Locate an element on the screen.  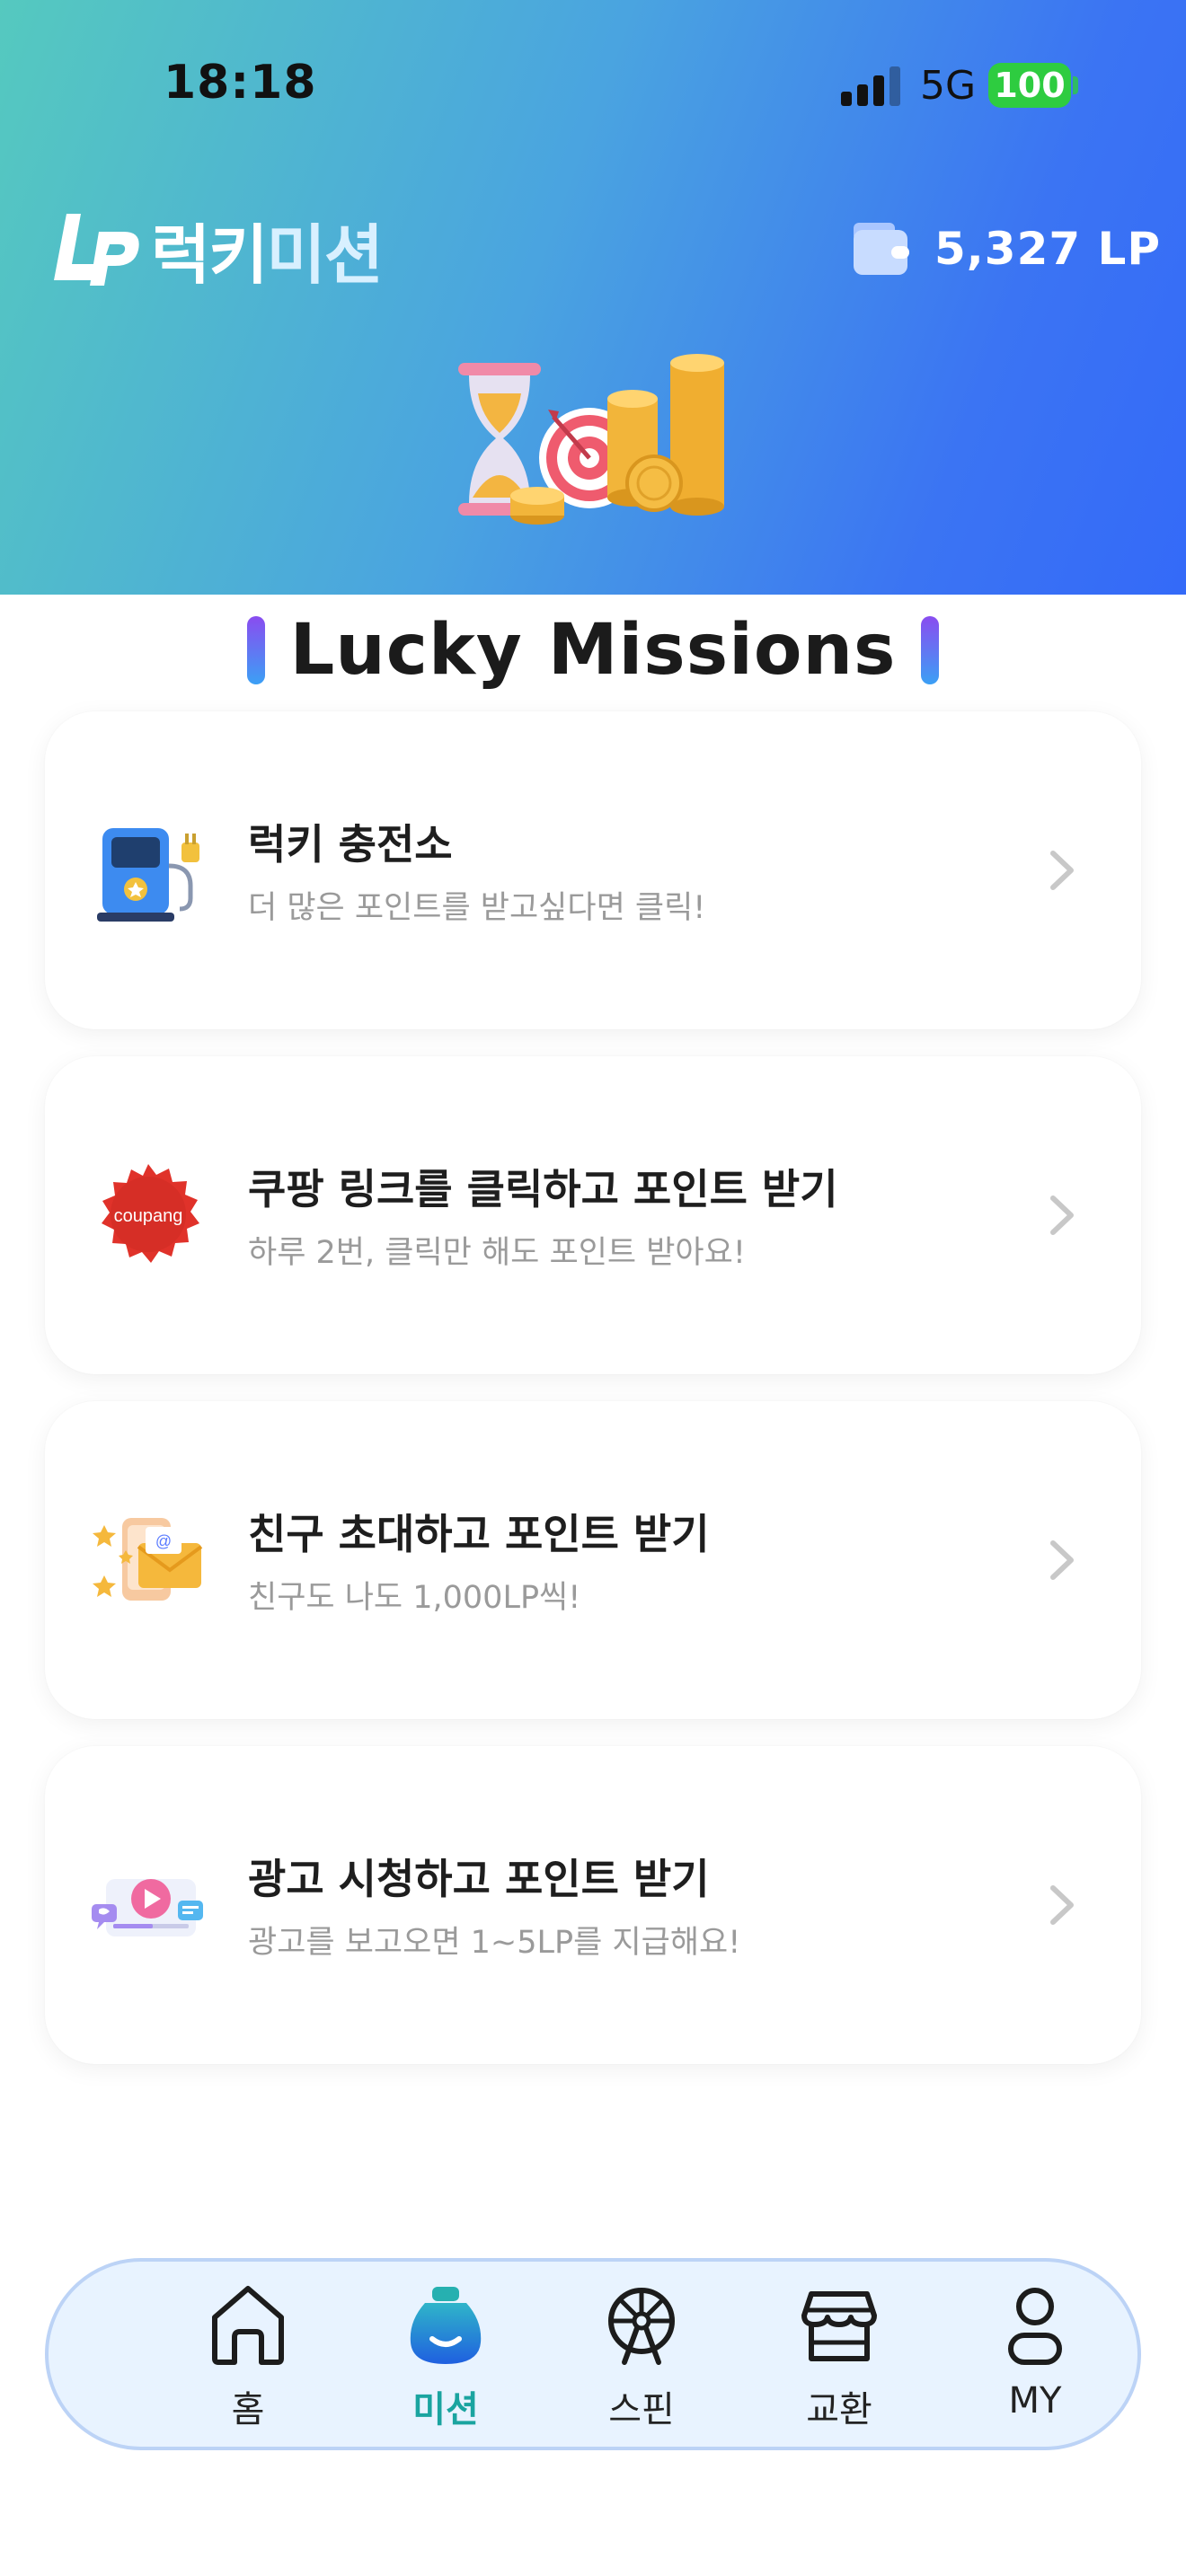
status-time: 18:18 is located at coordinates (240, 83).